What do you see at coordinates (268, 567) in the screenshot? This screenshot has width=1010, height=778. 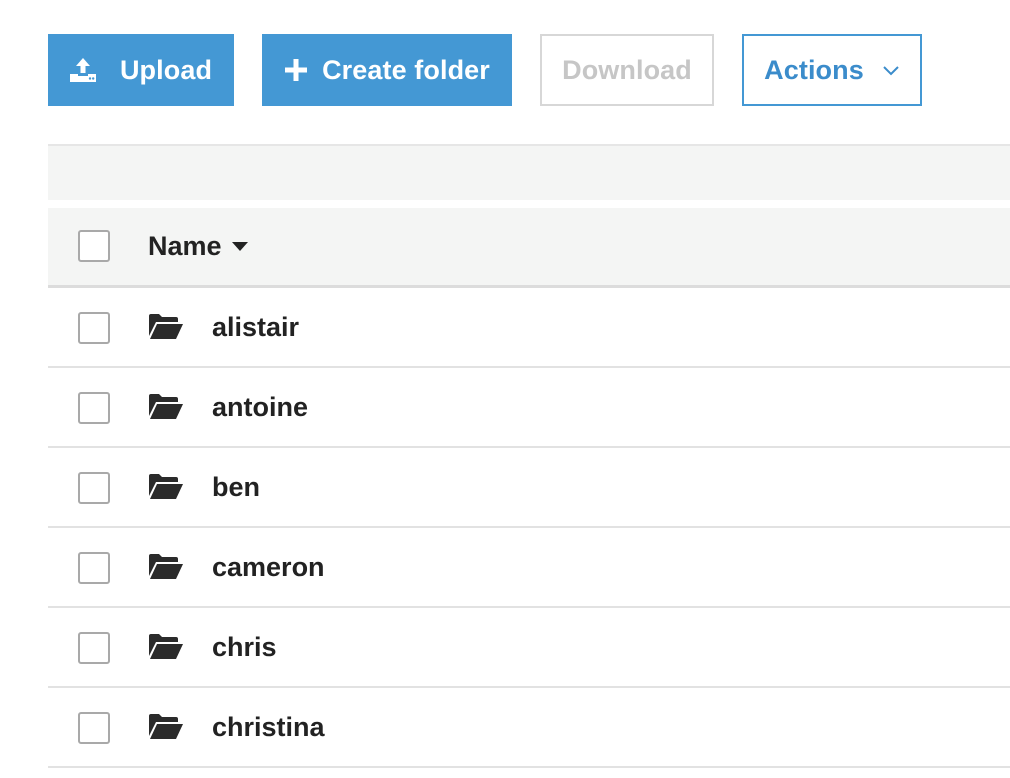 I see `folder-name-link: cameron` at bounding box center [268, 567].